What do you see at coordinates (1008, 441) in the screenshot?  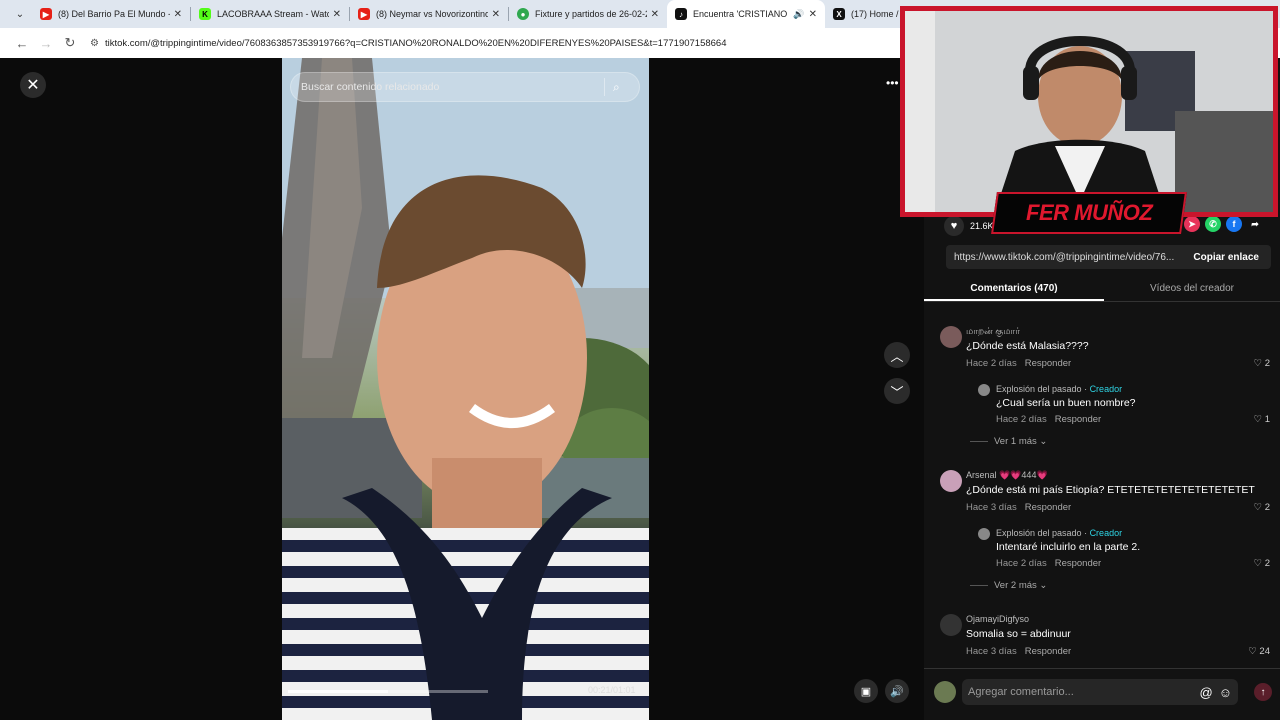 I see `view-more-replies-button: Ver 1 más ⌄` at bounding box center [1008, 441].